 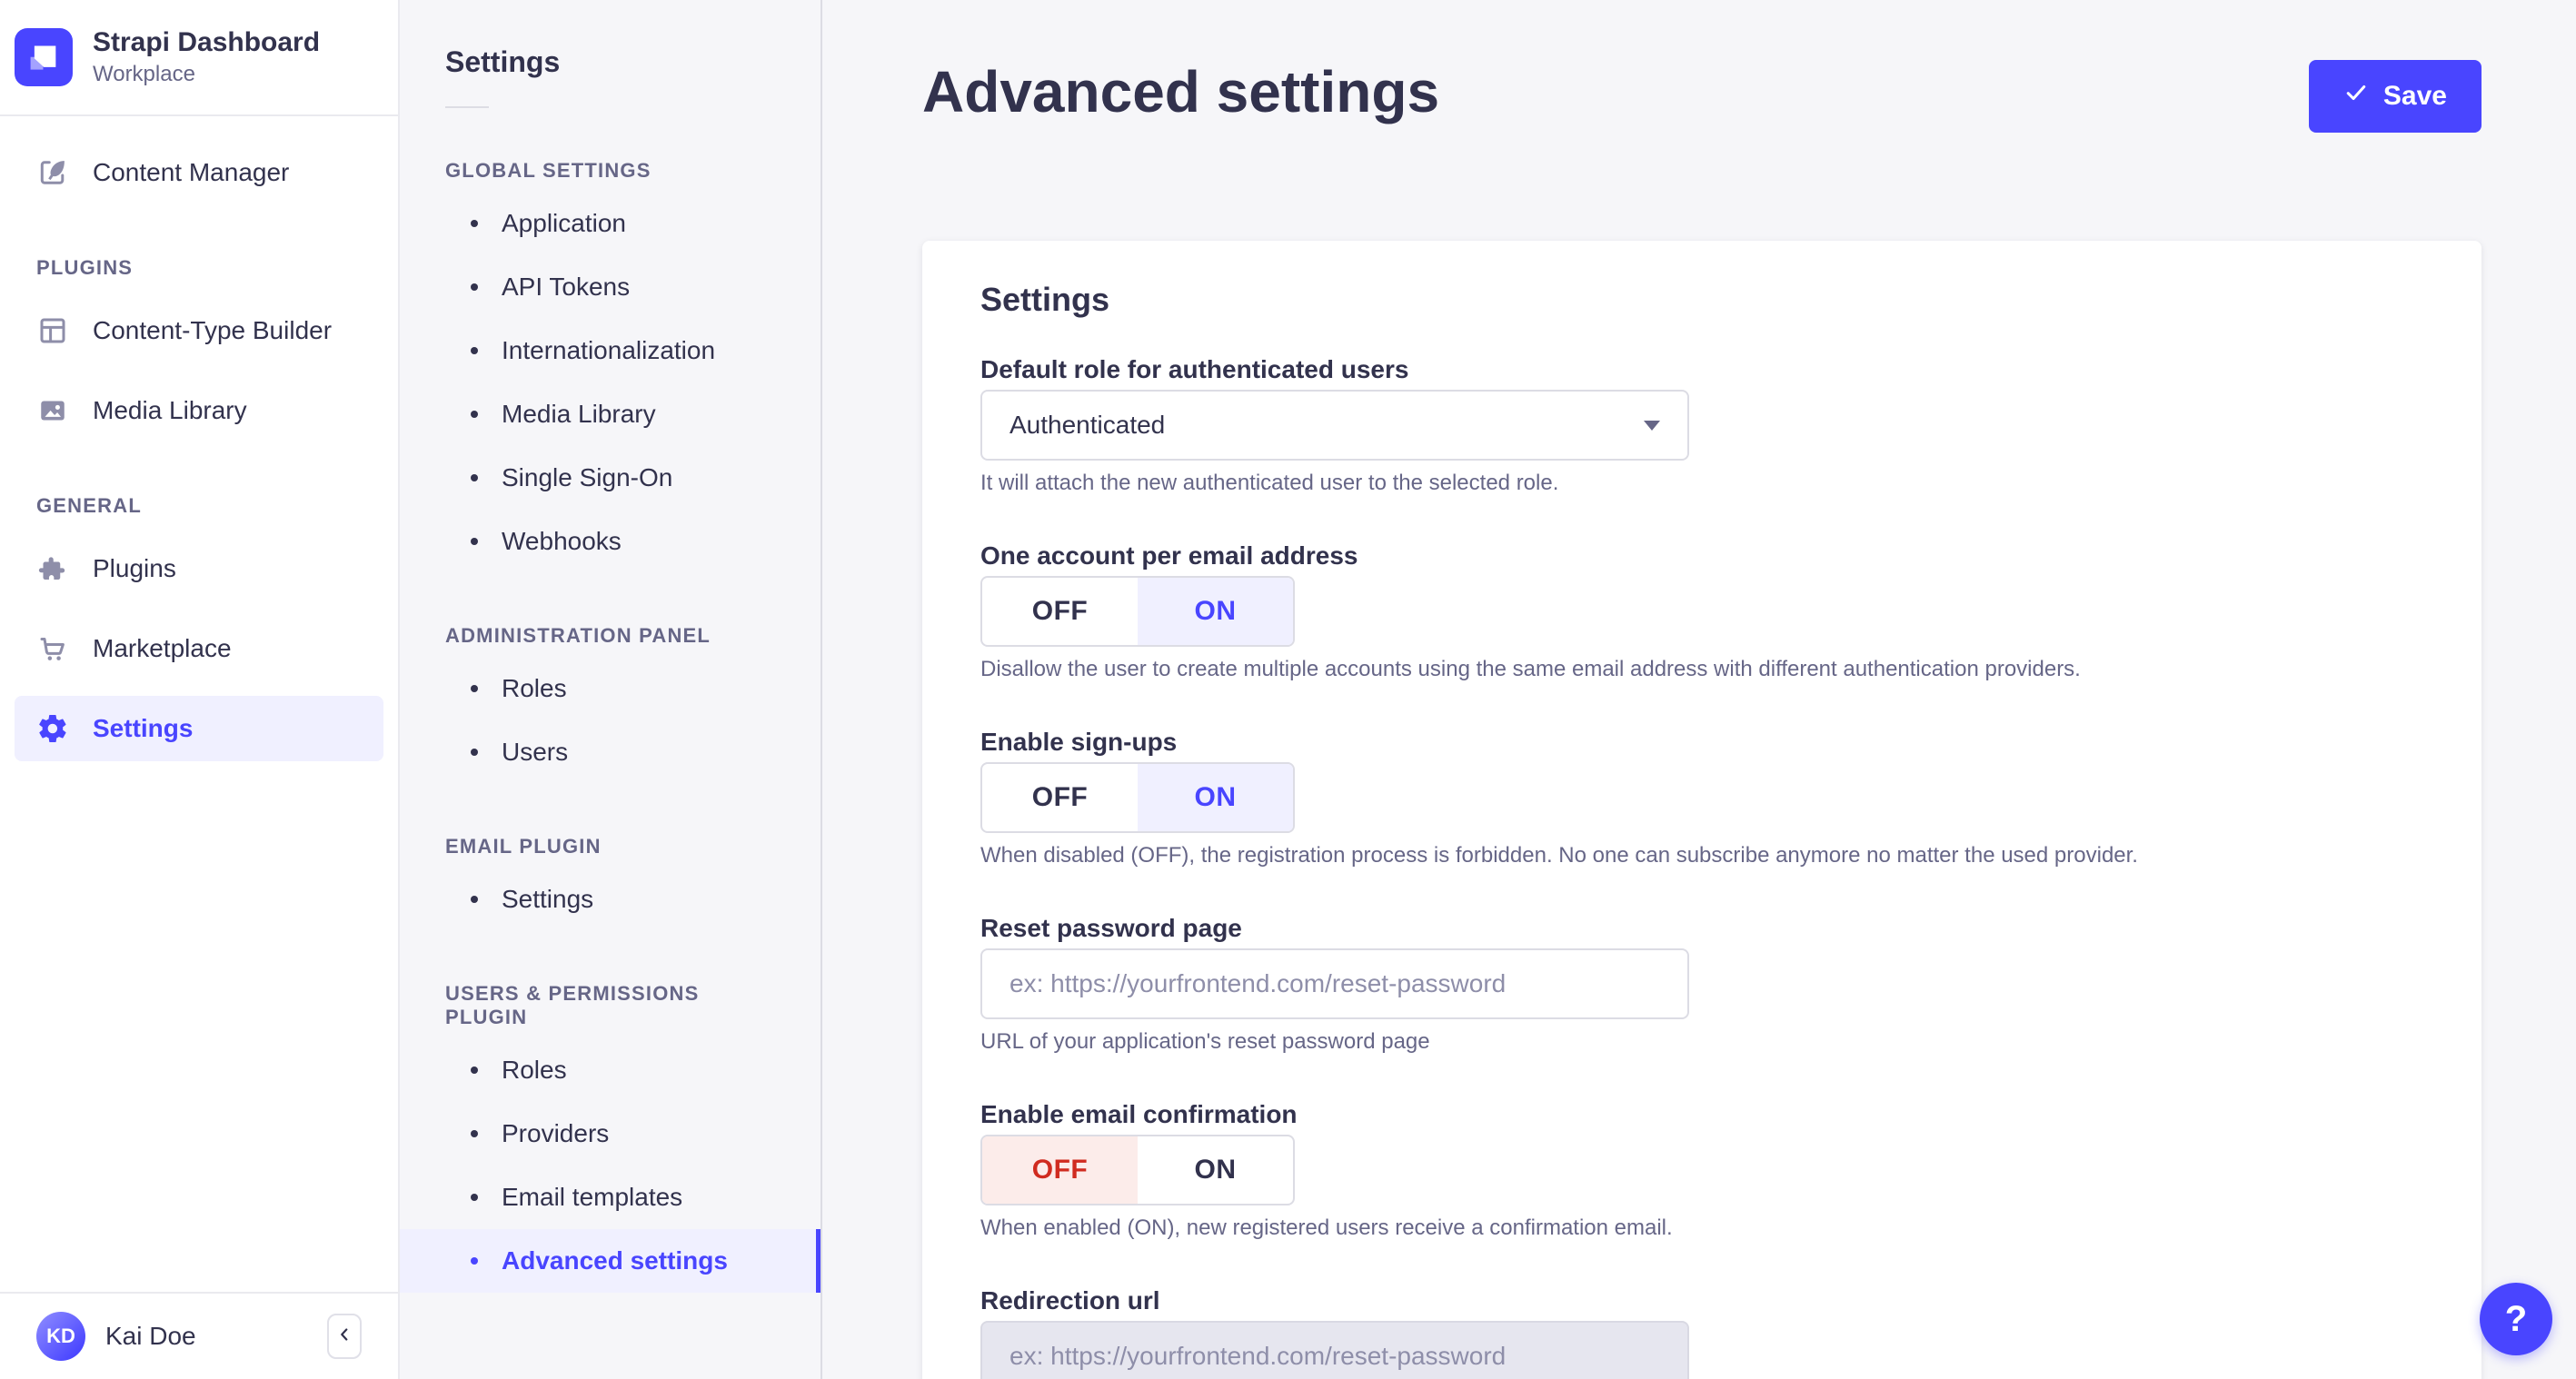 I want to click on email-confirmation-toggle-on: ON, so click(x=1215, y=1170).